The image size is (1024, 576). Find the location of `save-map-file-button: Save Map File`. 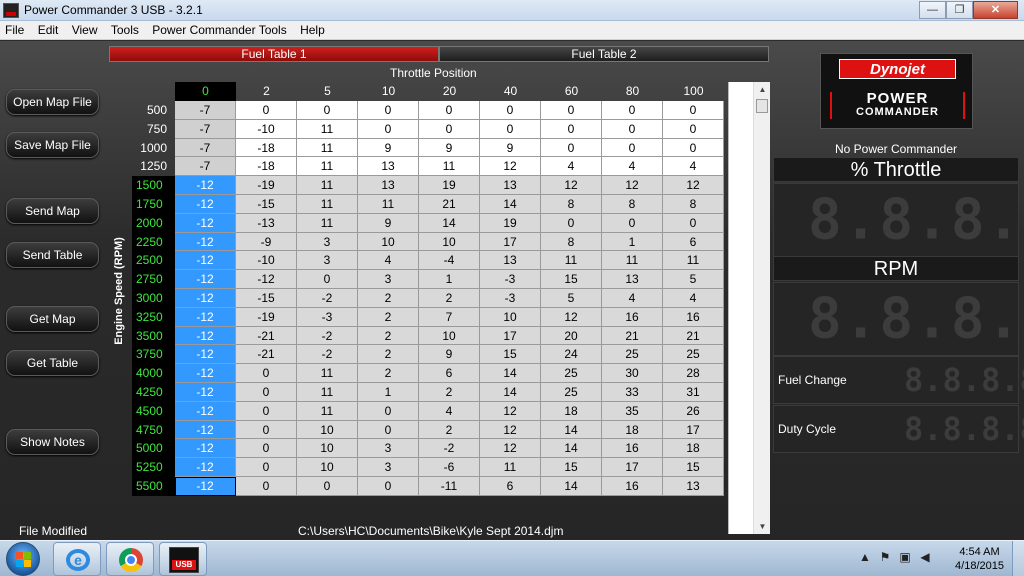

save-map-file-button: Save Map File is located at coordinates (52, 145).